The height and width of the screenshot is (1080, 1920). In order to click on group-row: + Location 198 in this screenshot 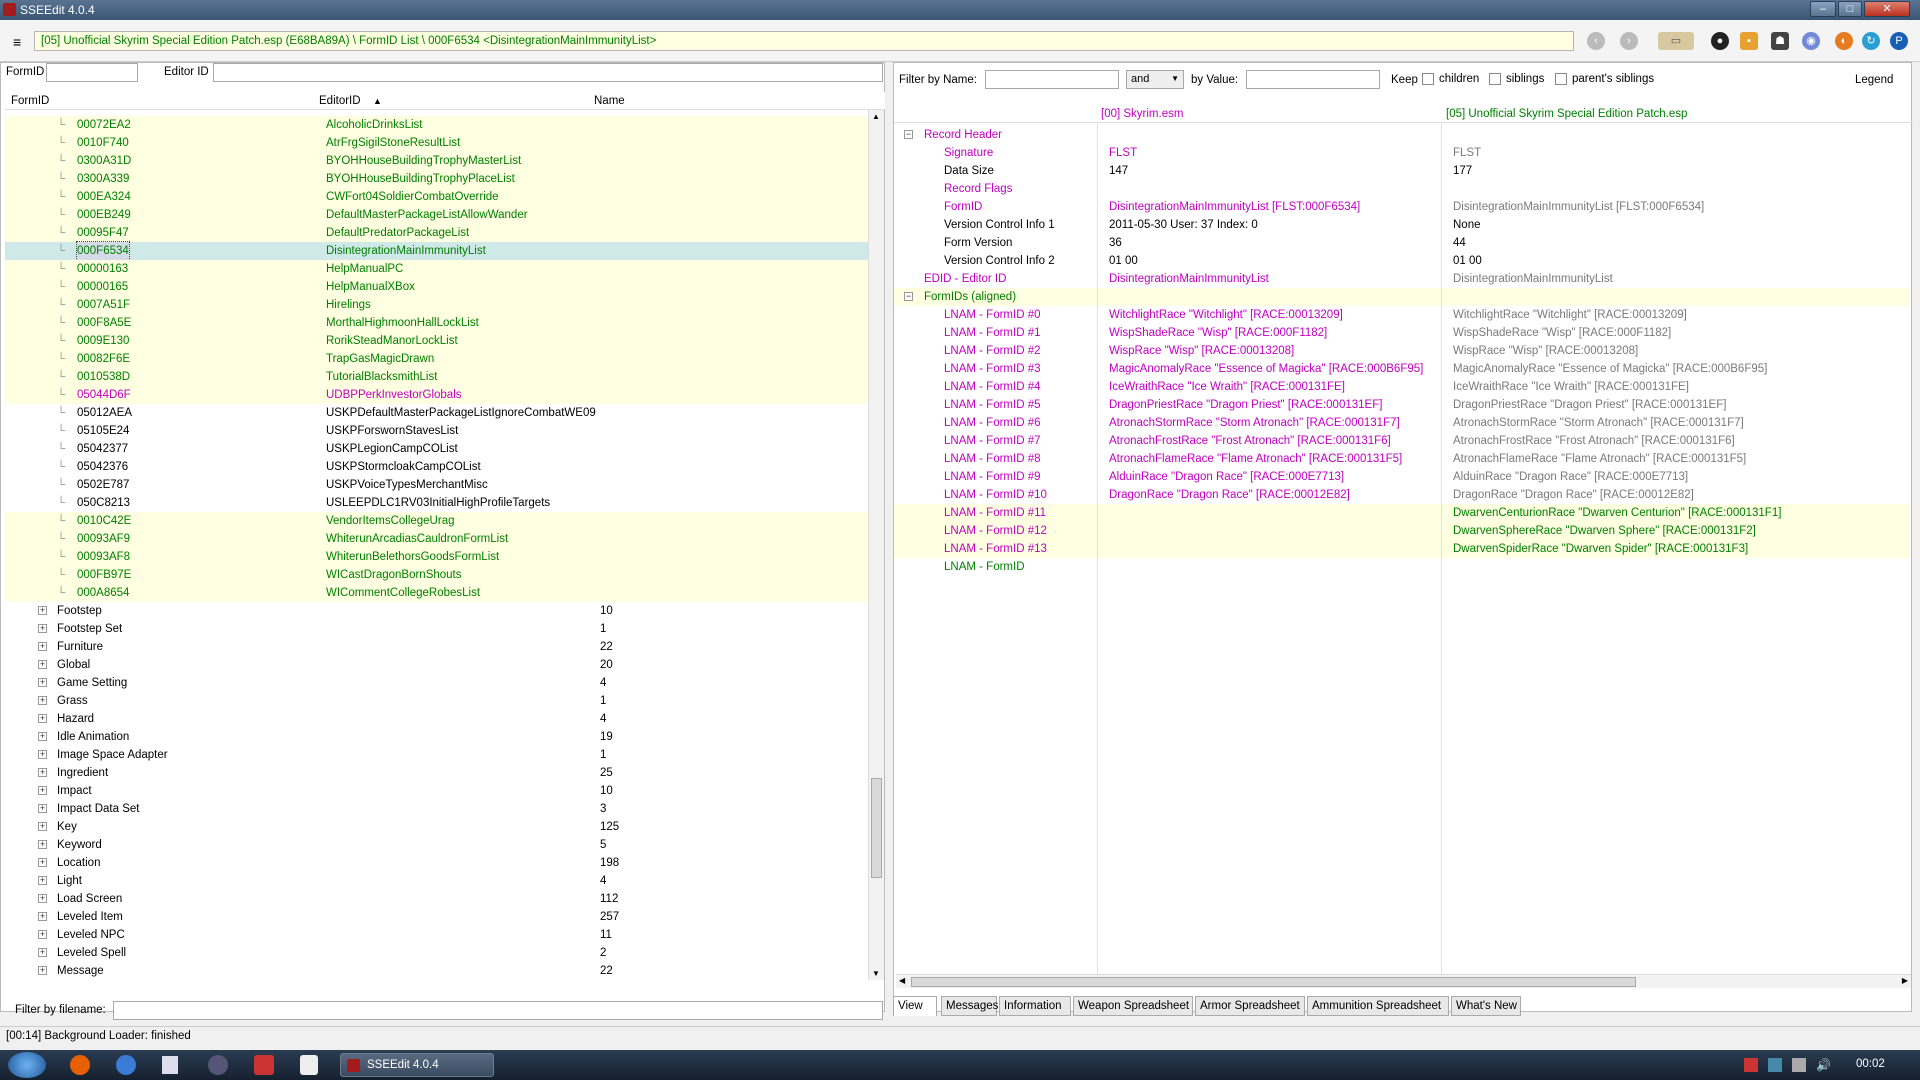, I will do `click(438, 863)`.